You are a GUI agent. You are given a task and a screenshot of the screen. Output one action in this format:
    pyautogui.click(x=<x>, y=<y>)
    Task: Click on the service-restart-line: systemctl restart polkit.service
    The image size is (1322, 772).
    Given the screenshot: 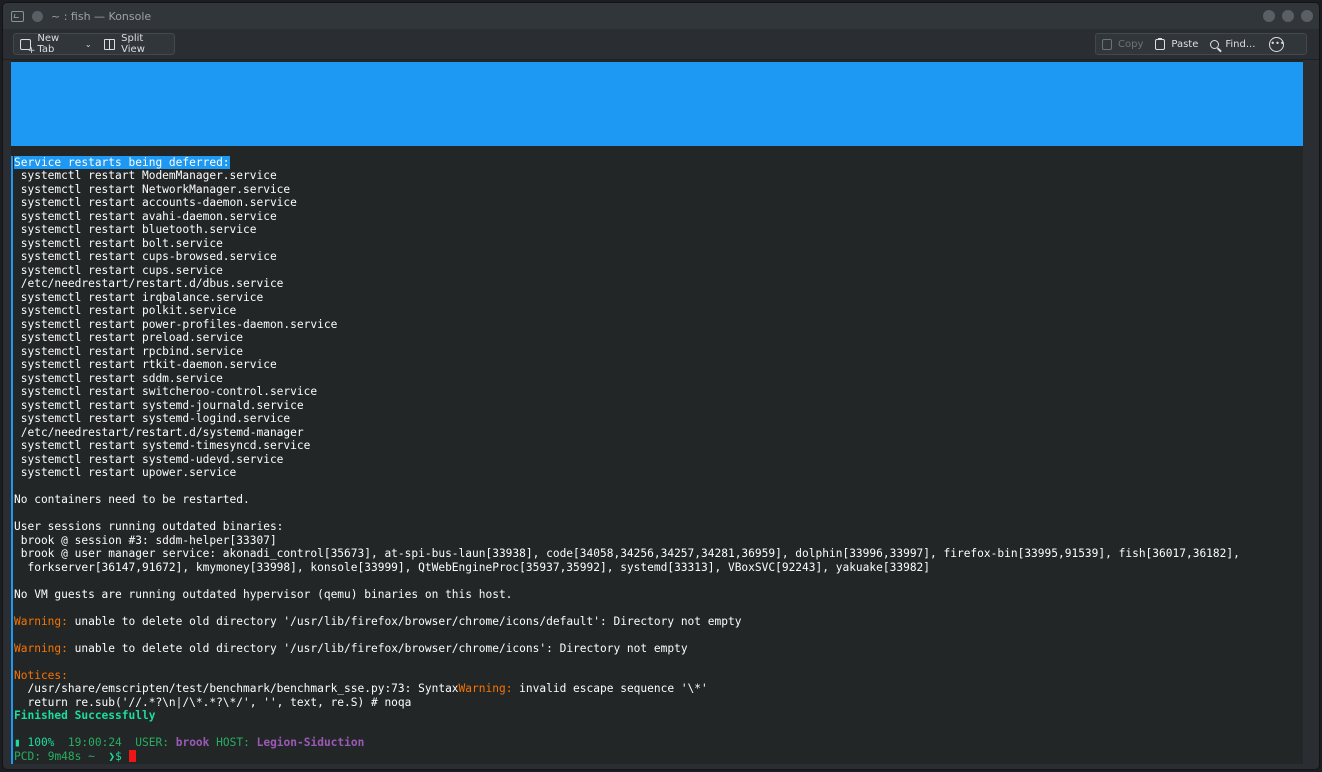 What is the action you would take?
    pyautogui.click(x=125, y=310)
    